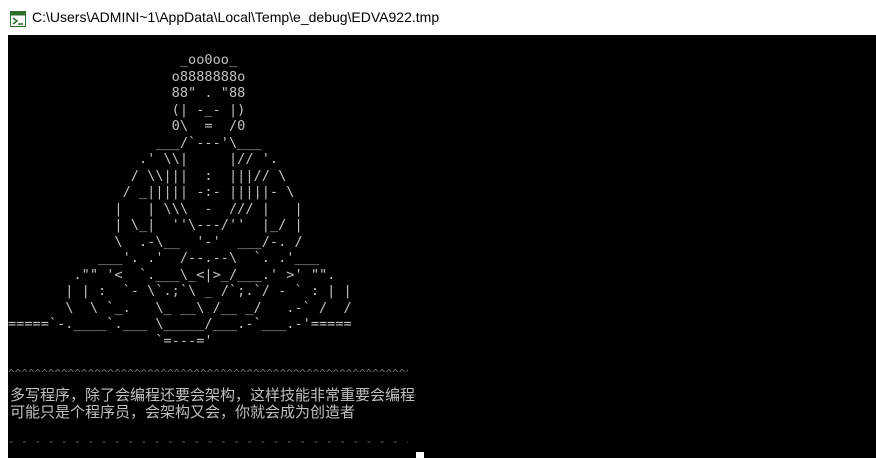  What do you see at coordinates (420, 455) in the screenshot?
I see `text-cursor` at bounding box center [420, 455].